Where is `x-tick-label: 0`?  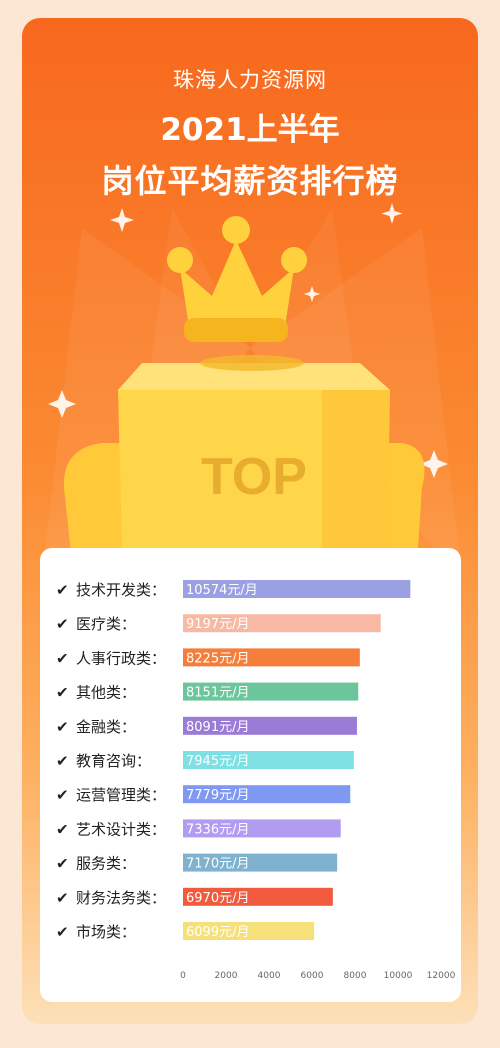 x-tick-label: 0 is located at coordinates (183, 976).